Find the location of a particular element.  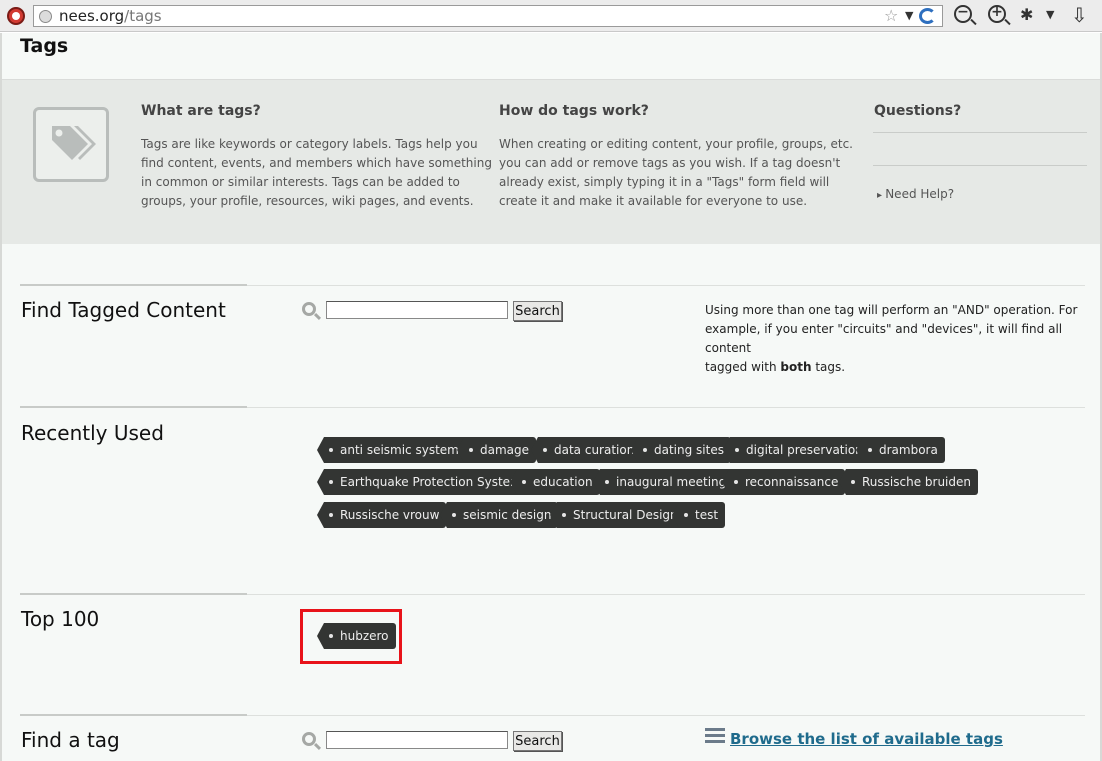

browse-tags-link: Browse the list of available tags is located at coordinates (866, 739).